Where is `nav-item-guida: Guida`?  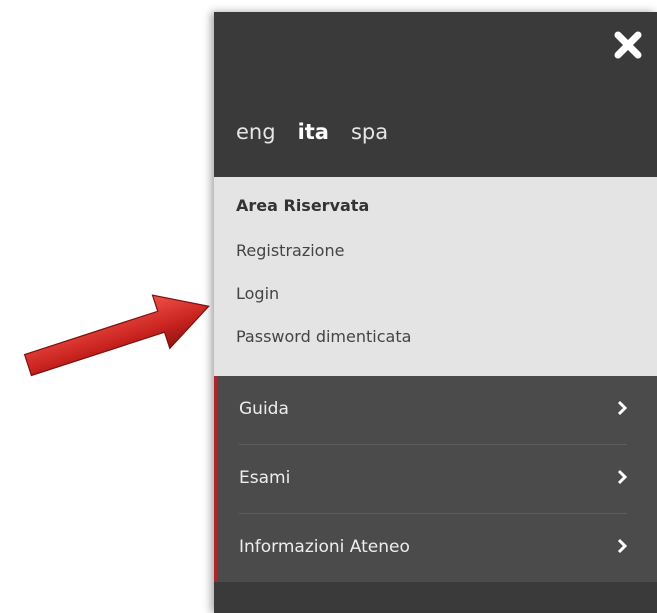
nav-item-guida: Guida is located at coordinates (437, 410).